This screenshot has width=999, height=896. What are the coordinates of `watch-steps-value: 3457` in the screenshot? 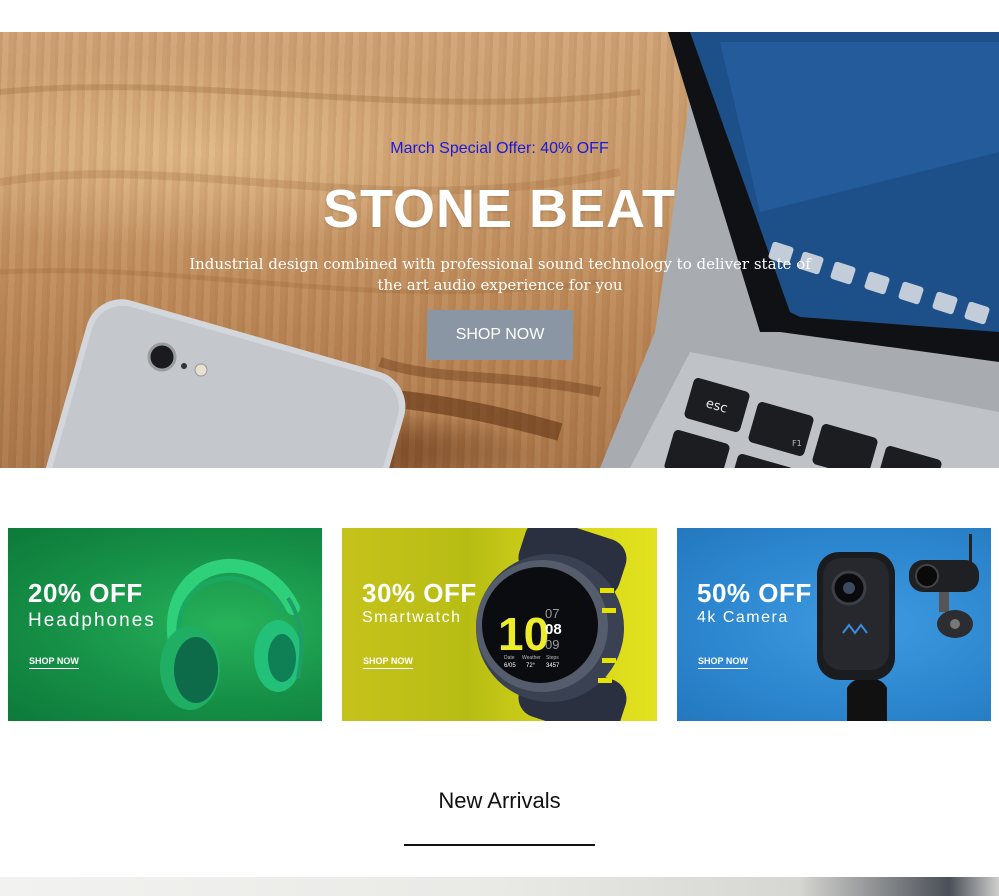 It's located at (553, 666).